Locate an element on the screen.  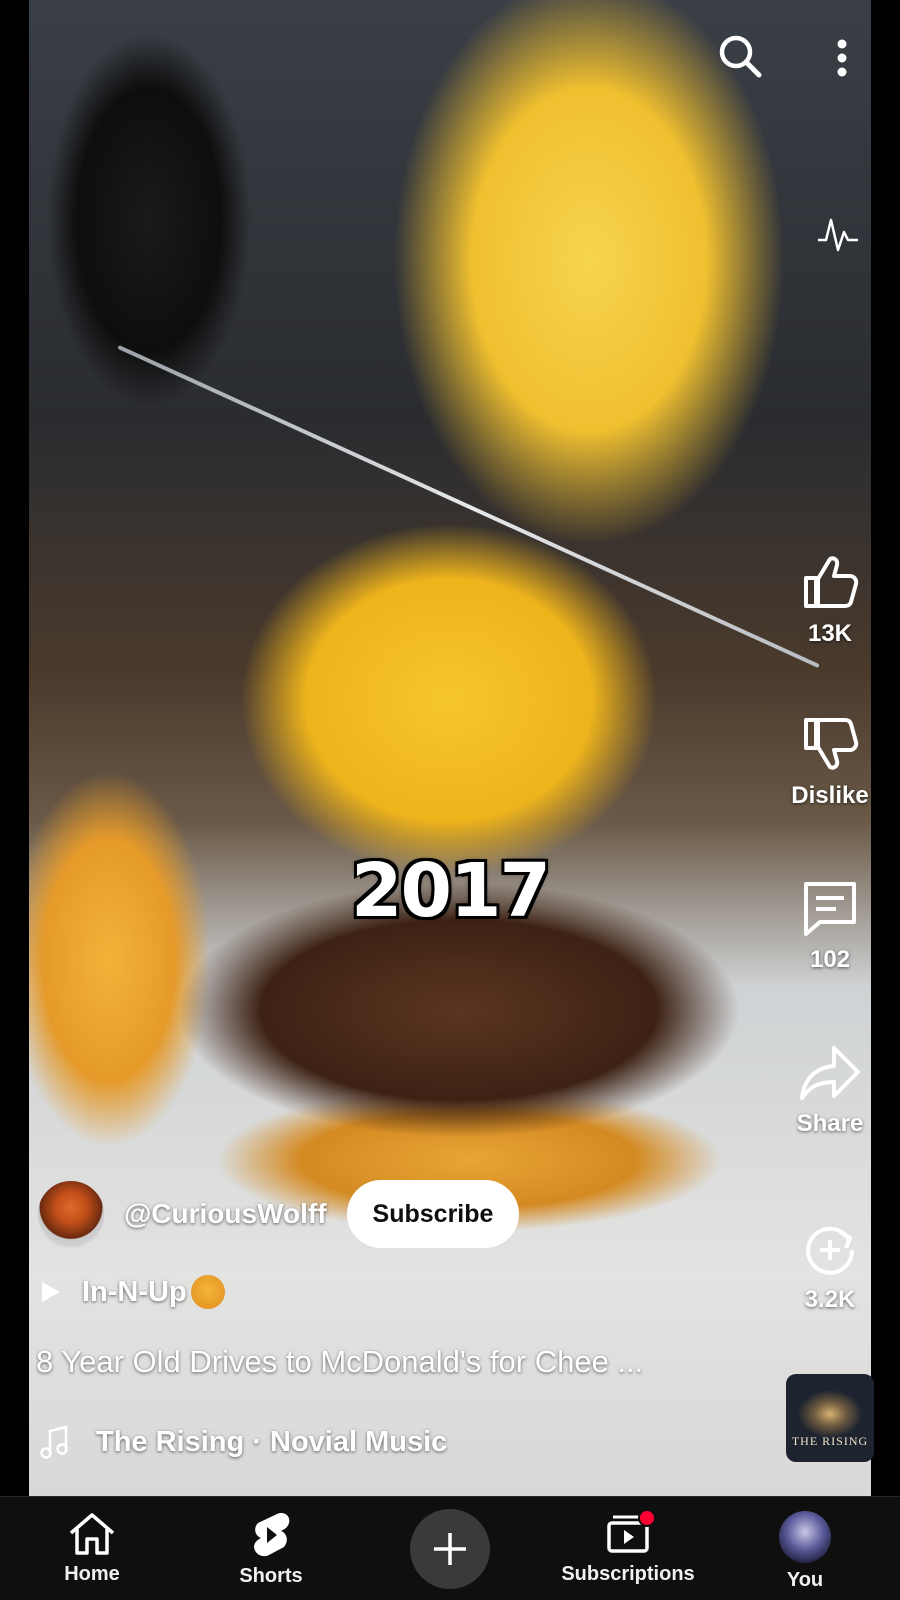
like-button: 13K is located at coordinates (830, 600).